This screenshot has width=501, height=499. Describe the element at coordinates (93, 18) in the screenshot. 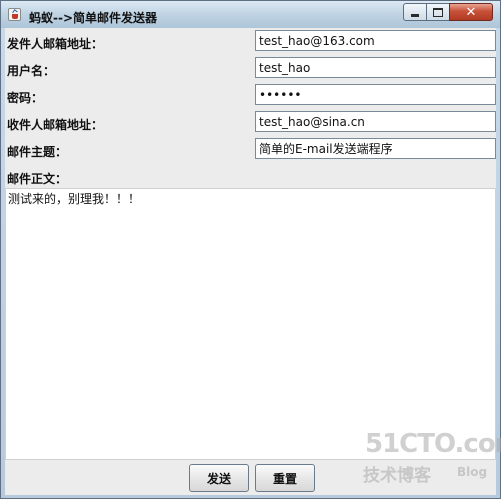

I see `window-title: 蚂蚁-->简单邮件发送器` at that location.